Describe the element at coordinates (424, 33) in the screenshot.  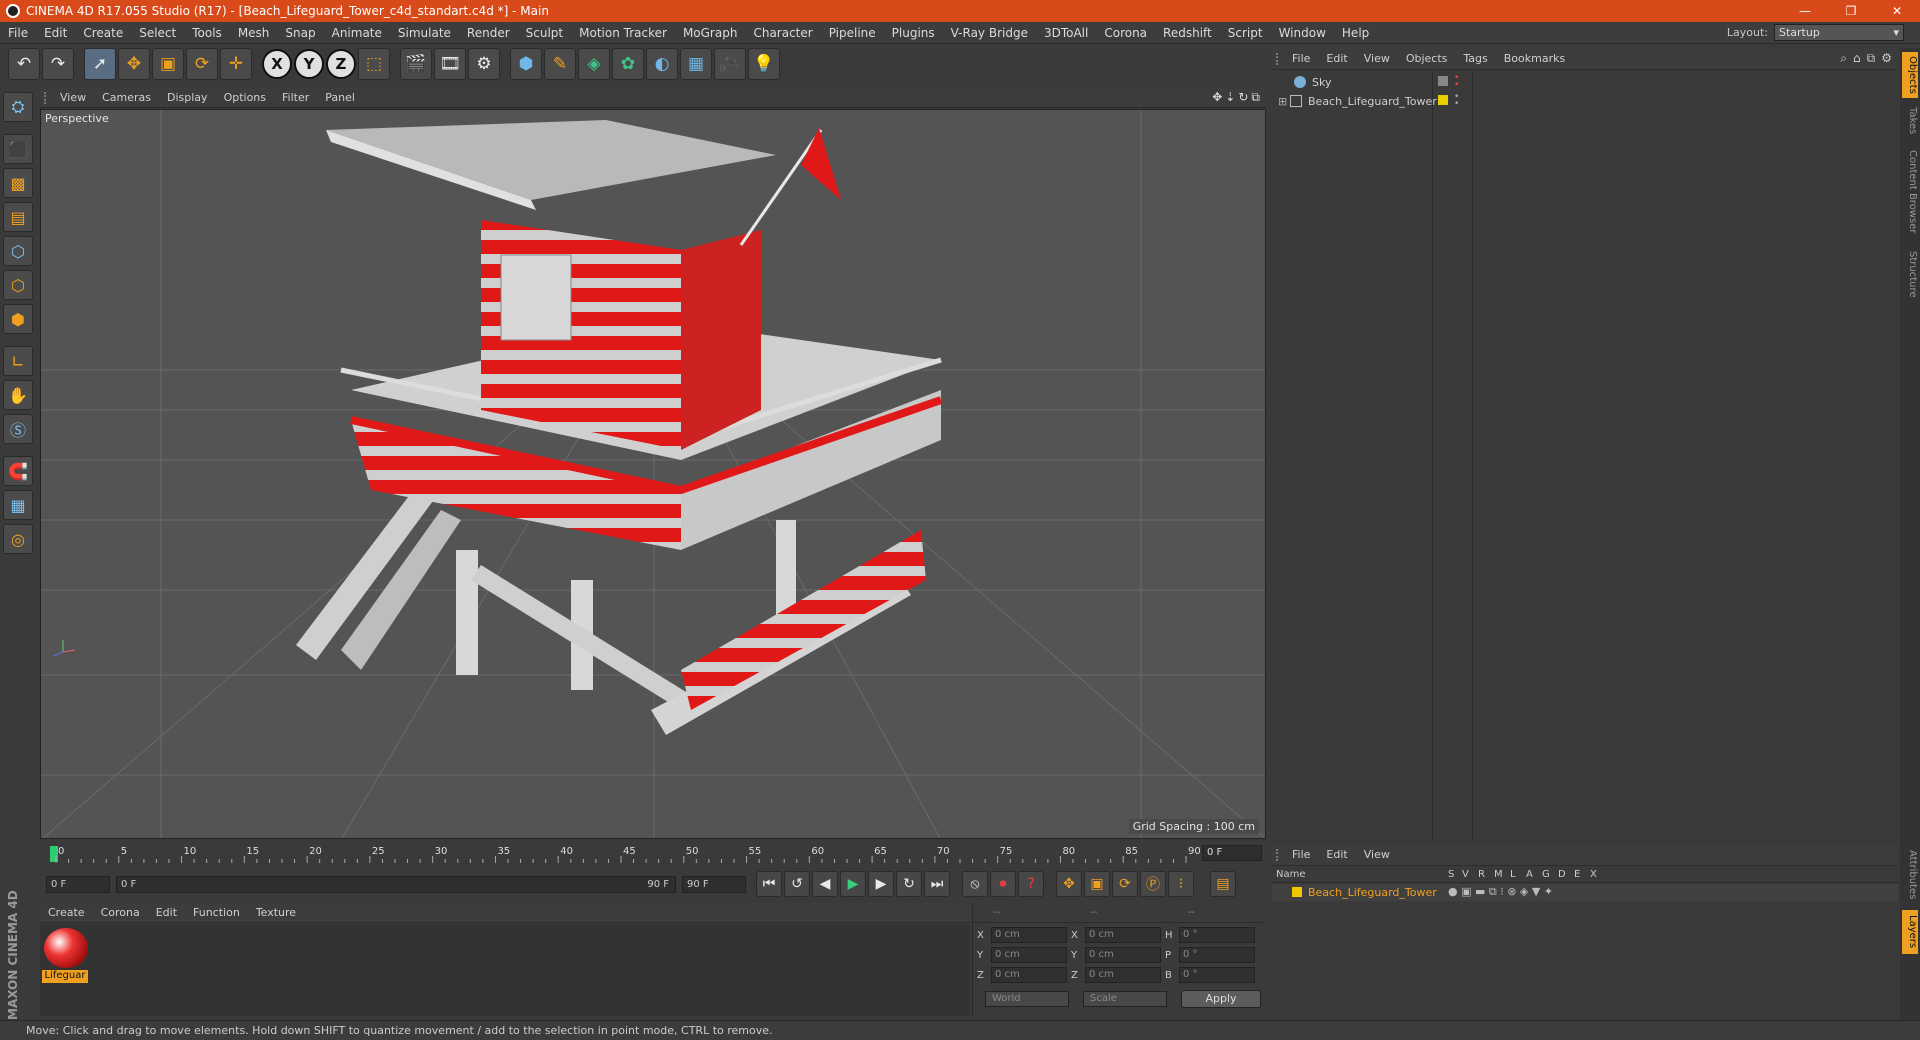
I see `menu-simulate: Simulate` at that location.